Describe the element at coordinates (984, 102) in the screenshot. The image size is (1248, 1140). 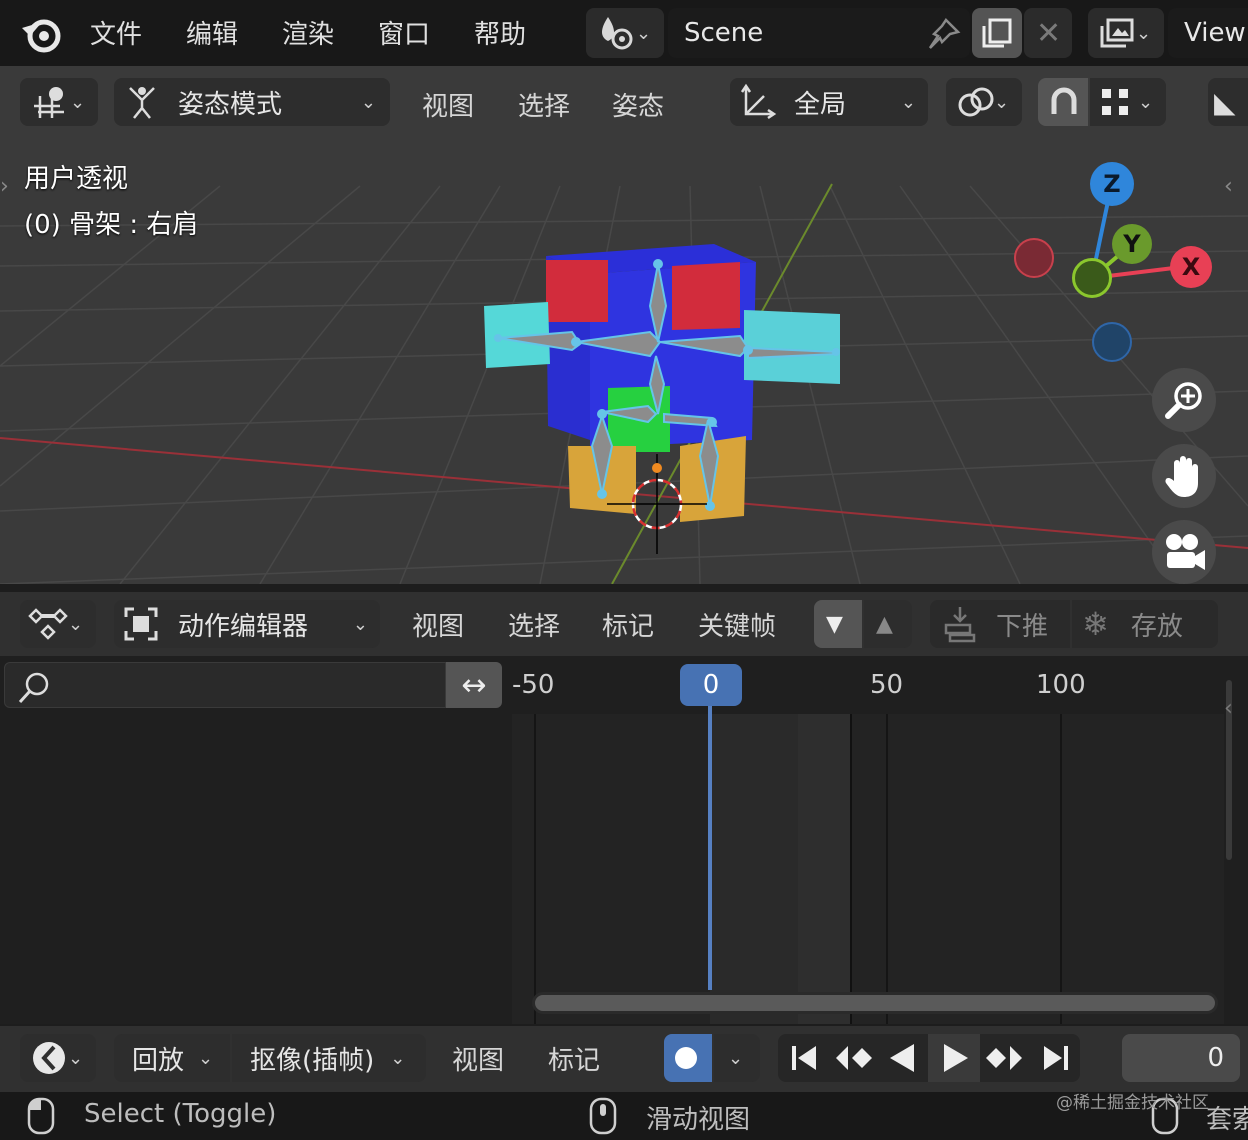
I see `pivot-point-dropdown: ⌄` at that location.